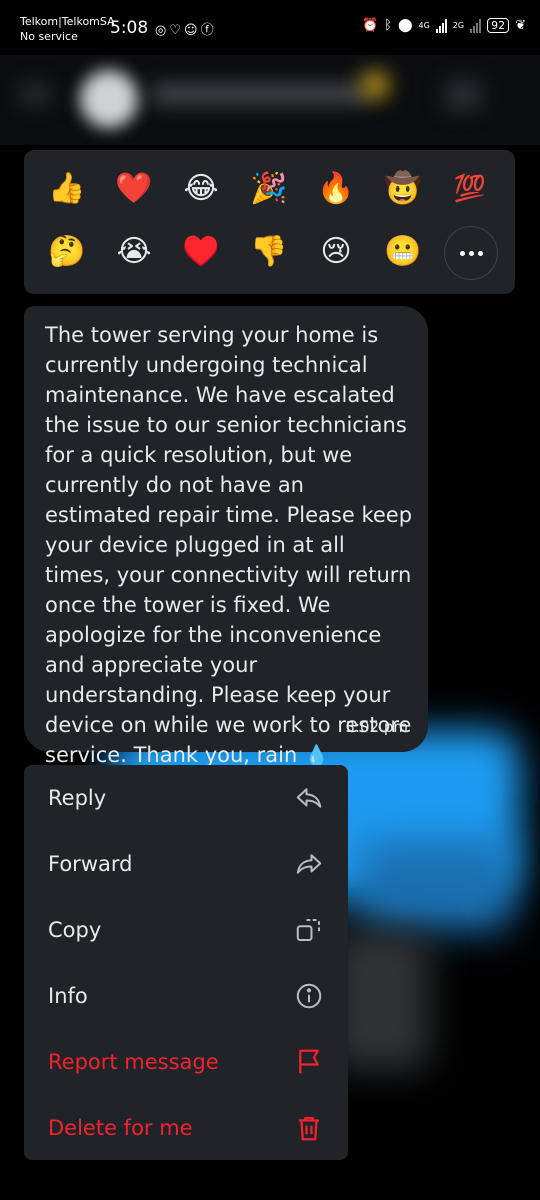 Image resolution: width=540 pixels, height=1200 pixels. Describe the element at coordinates (35, 94) in the screenshot. I see `back-icon` at that location.